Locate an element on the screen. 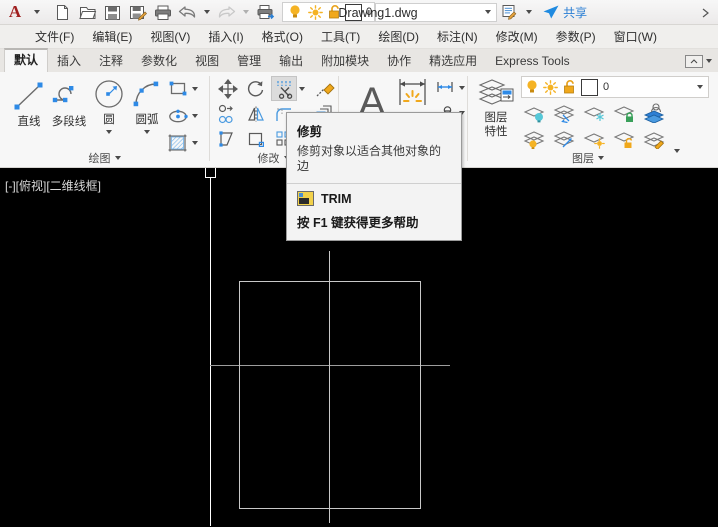 The height and width of the screenshot is (527, 718). draw-rectangle-dropdown-icon is located at coordinates (194, 88).